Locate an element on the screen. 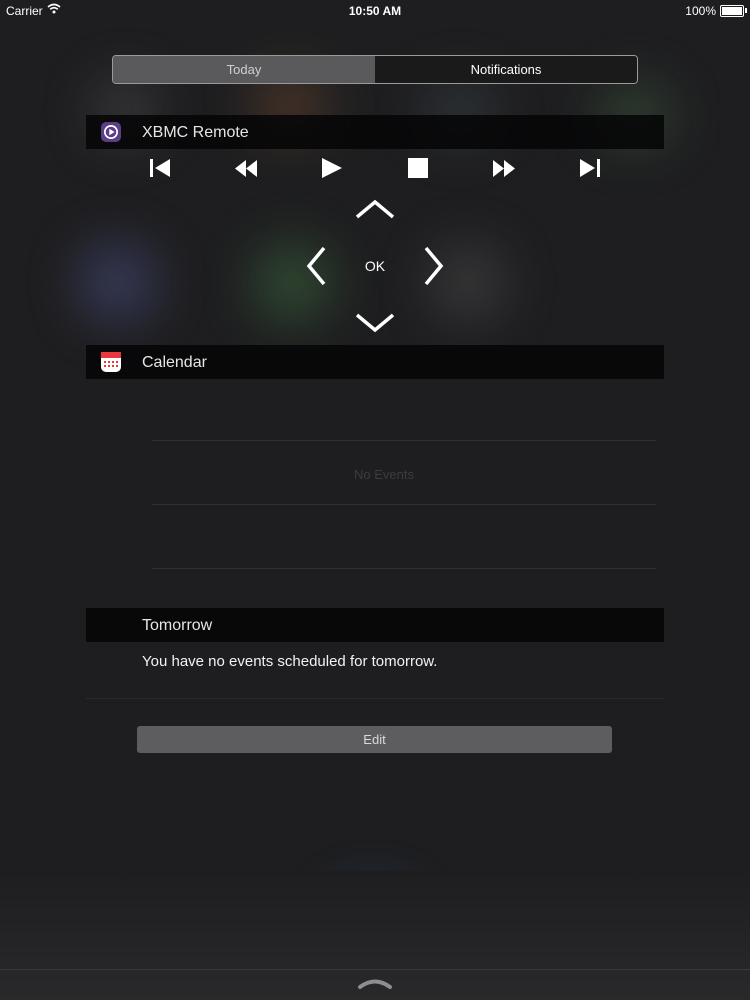  clock: 10:50 AM is located at coordinates (375, 11).